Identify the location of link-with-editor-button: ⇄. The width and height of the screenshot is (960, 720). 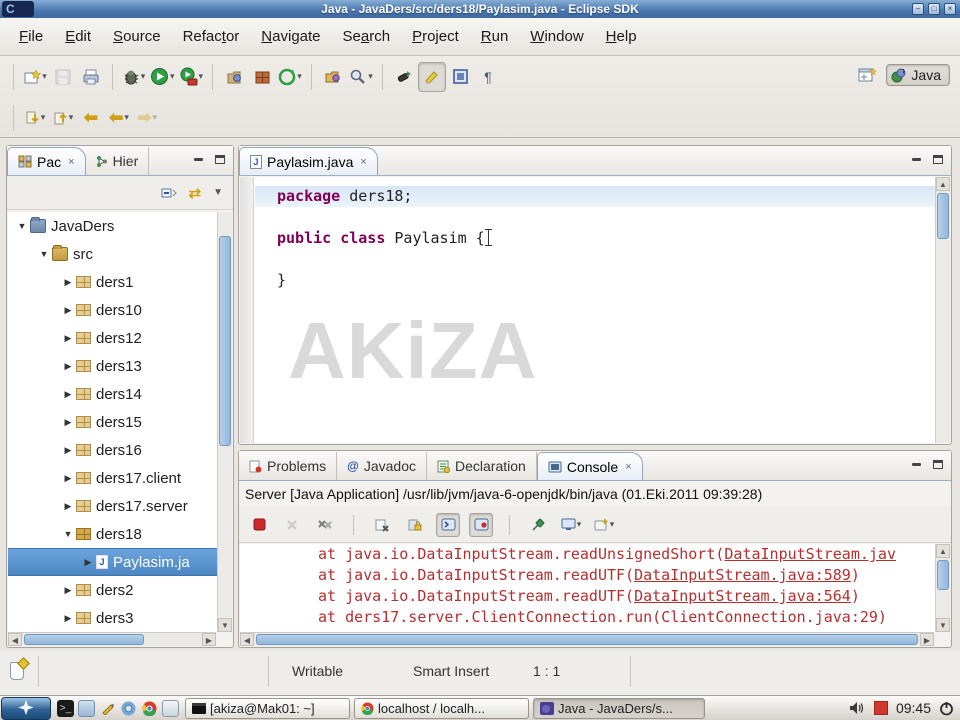
(195, 193).